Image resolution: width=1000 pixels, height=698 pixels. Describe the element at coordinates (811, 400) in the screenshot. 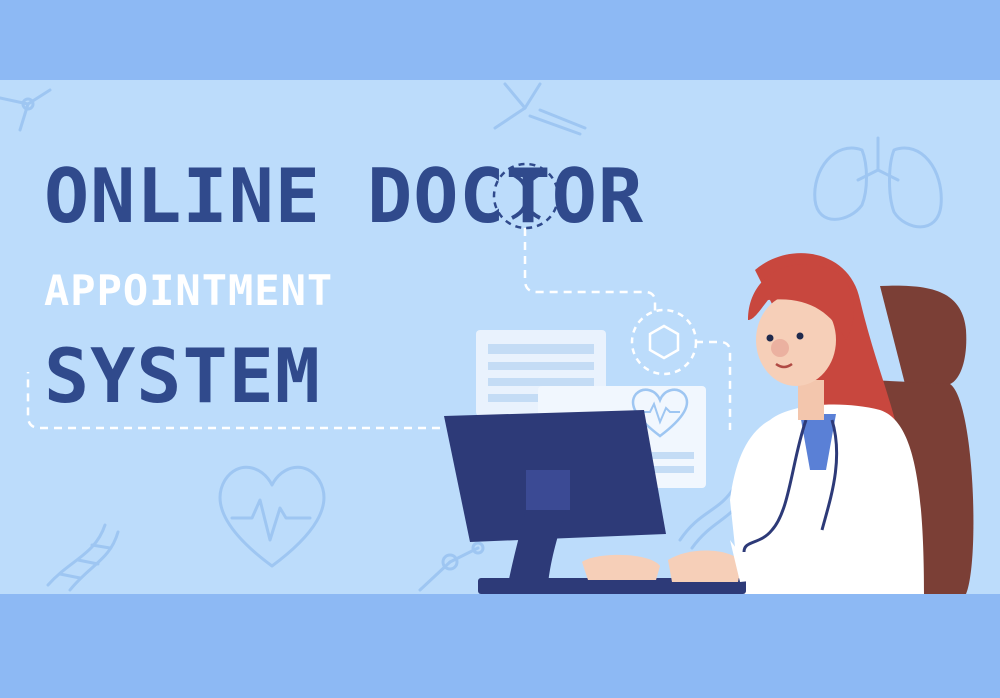

I see `neck` at that location.